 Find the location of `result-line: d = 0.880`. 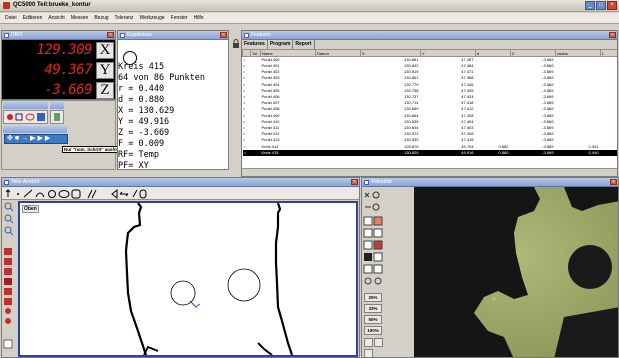

result-line: d = 0.880 is located at coordinates (141, 100).